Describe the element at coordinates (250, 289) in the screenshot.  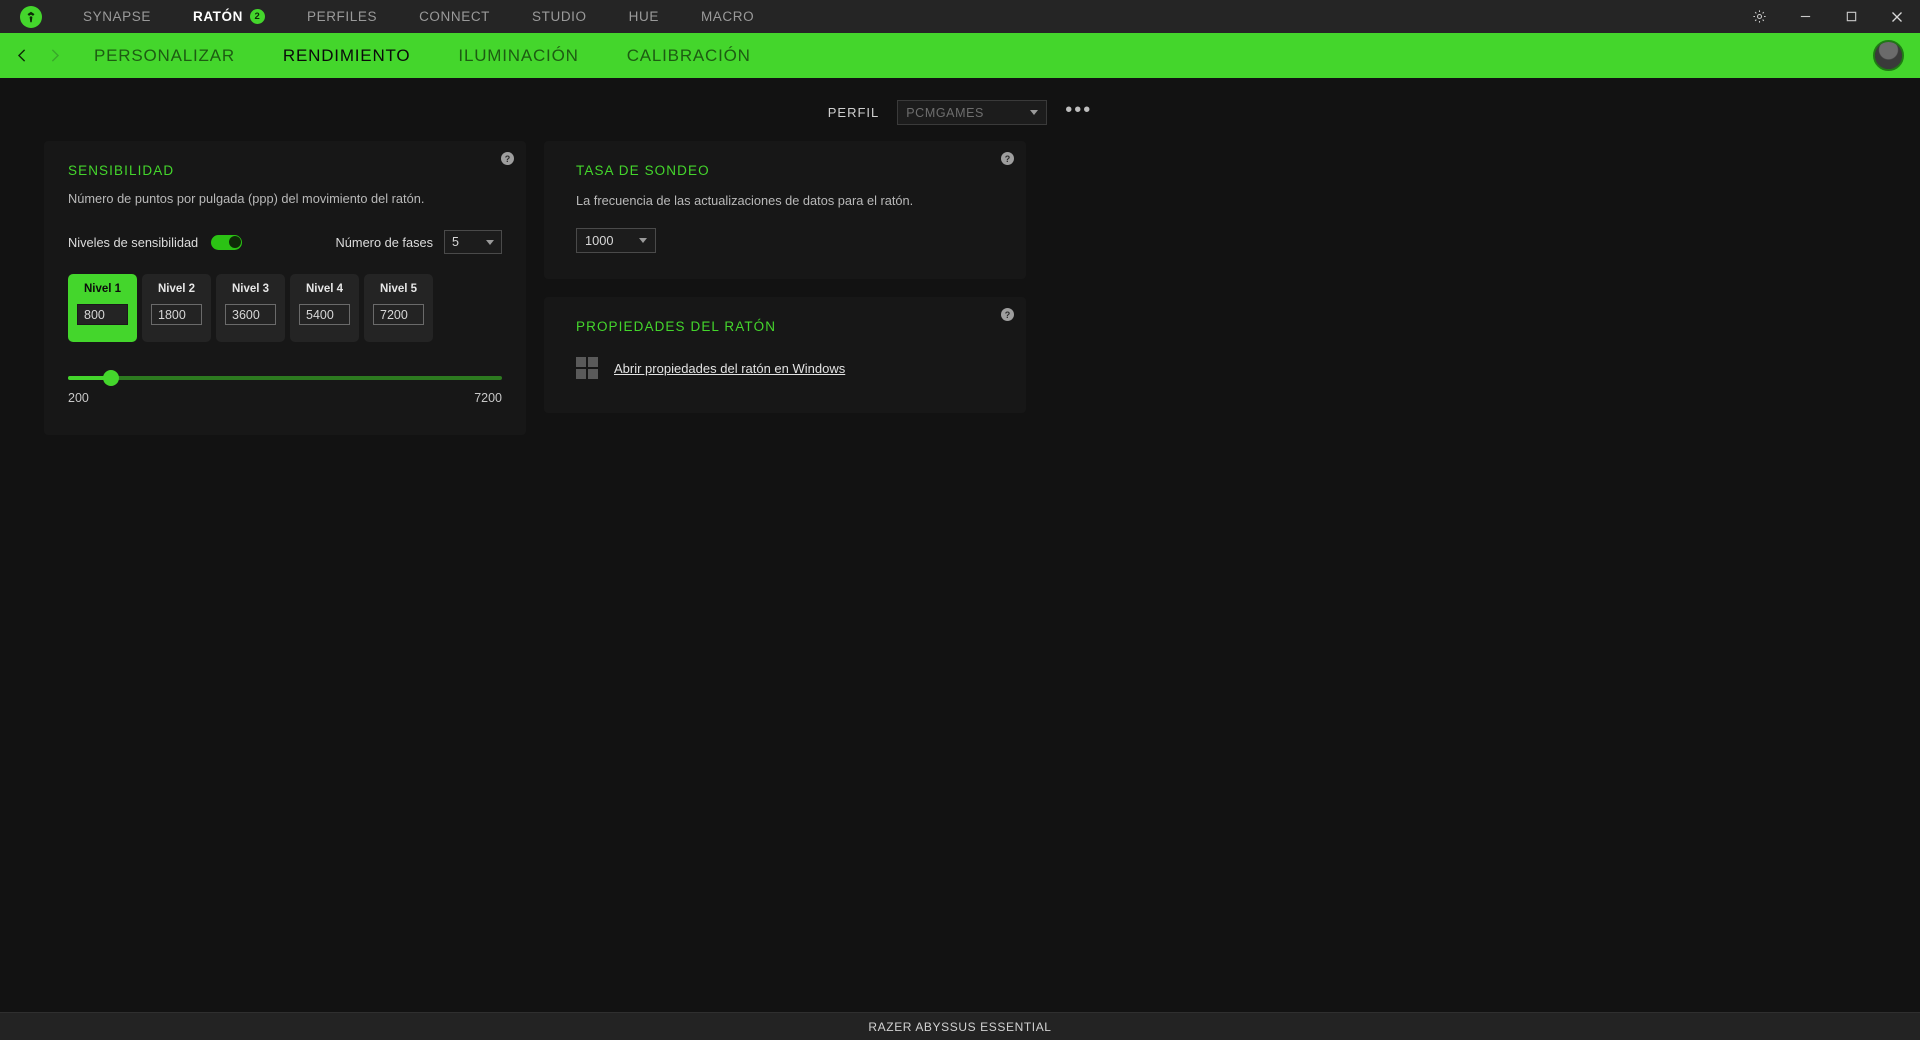
I see `level-name: Nivel 3` at that location.